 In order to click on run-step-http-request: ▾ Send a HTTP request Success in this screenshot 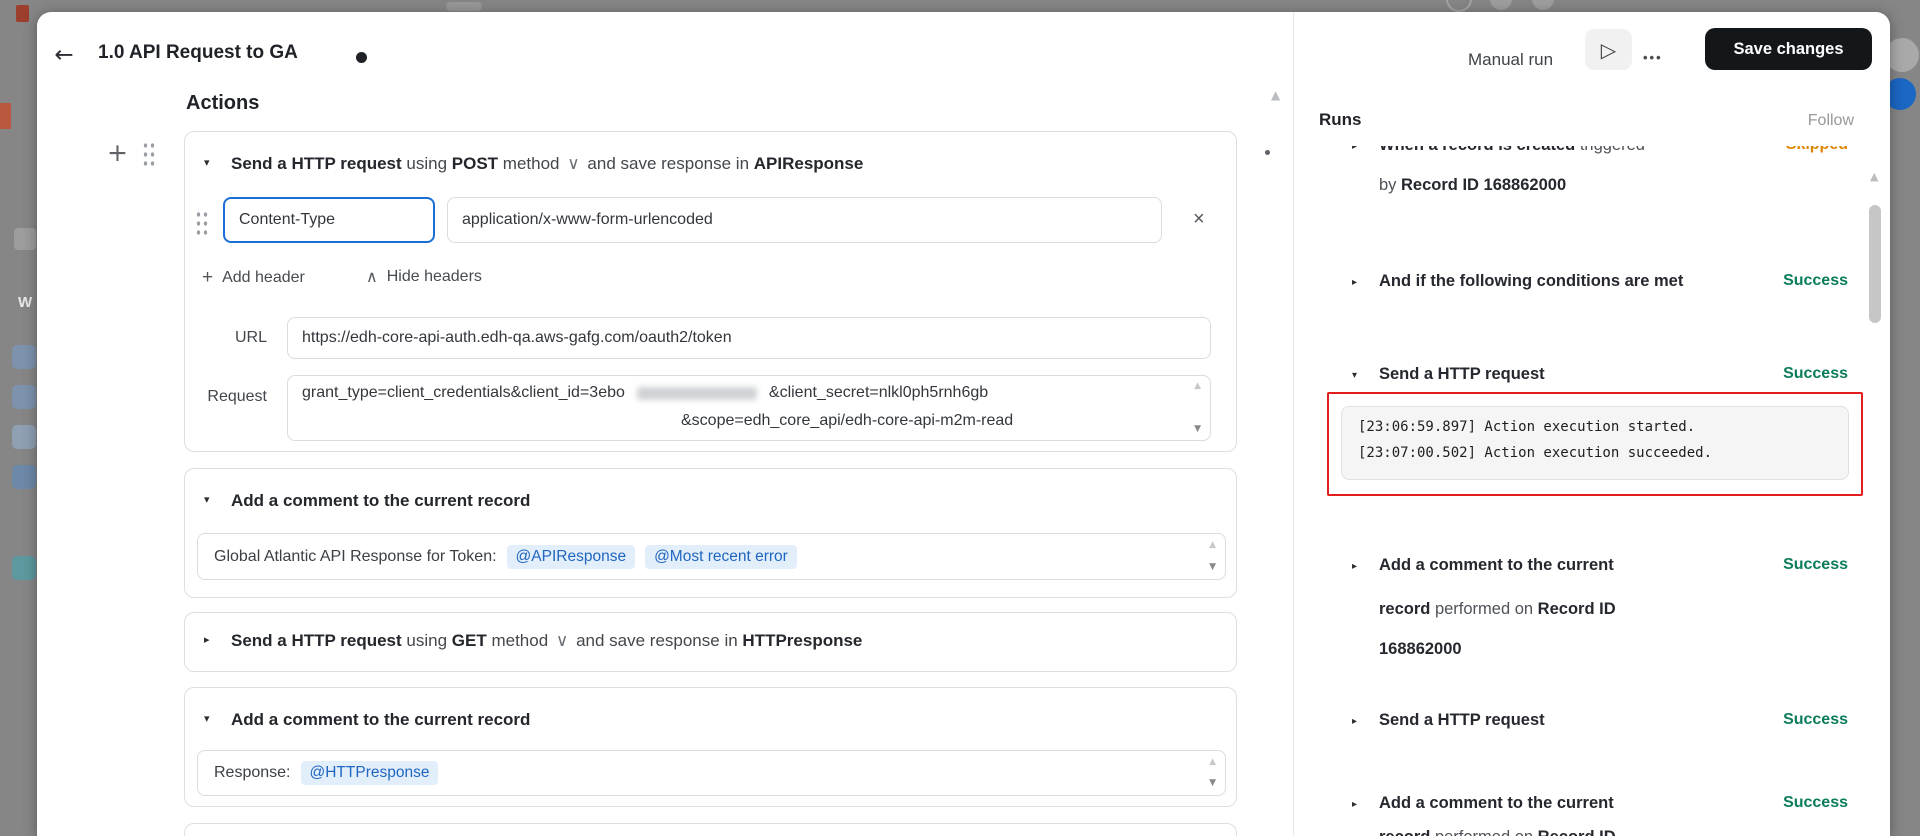, I will do `click(1591, 376)`.